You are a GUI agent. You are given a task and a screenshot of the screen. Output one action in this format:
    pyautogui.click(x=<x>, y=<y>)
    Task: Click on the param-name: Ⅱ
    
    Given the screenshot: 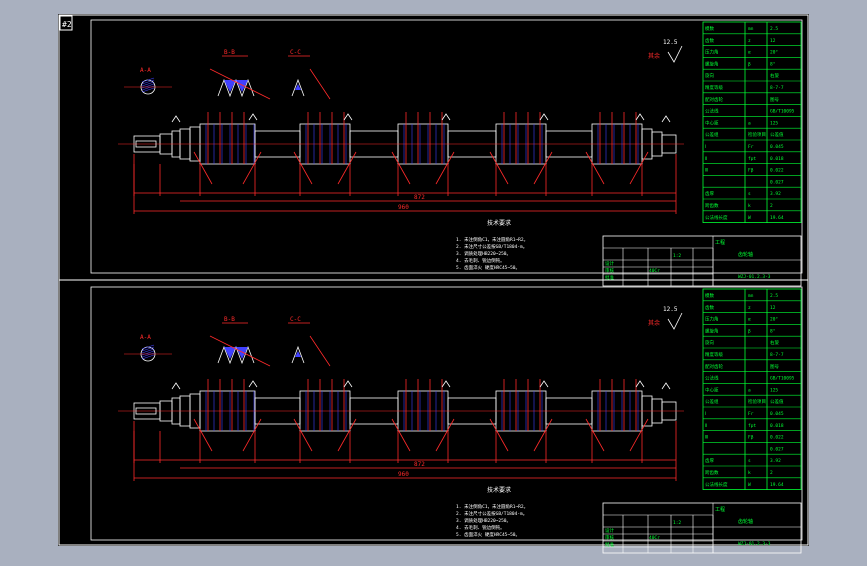 What is the action you would take?
    pyautogui.click(x=706, y=426)
    